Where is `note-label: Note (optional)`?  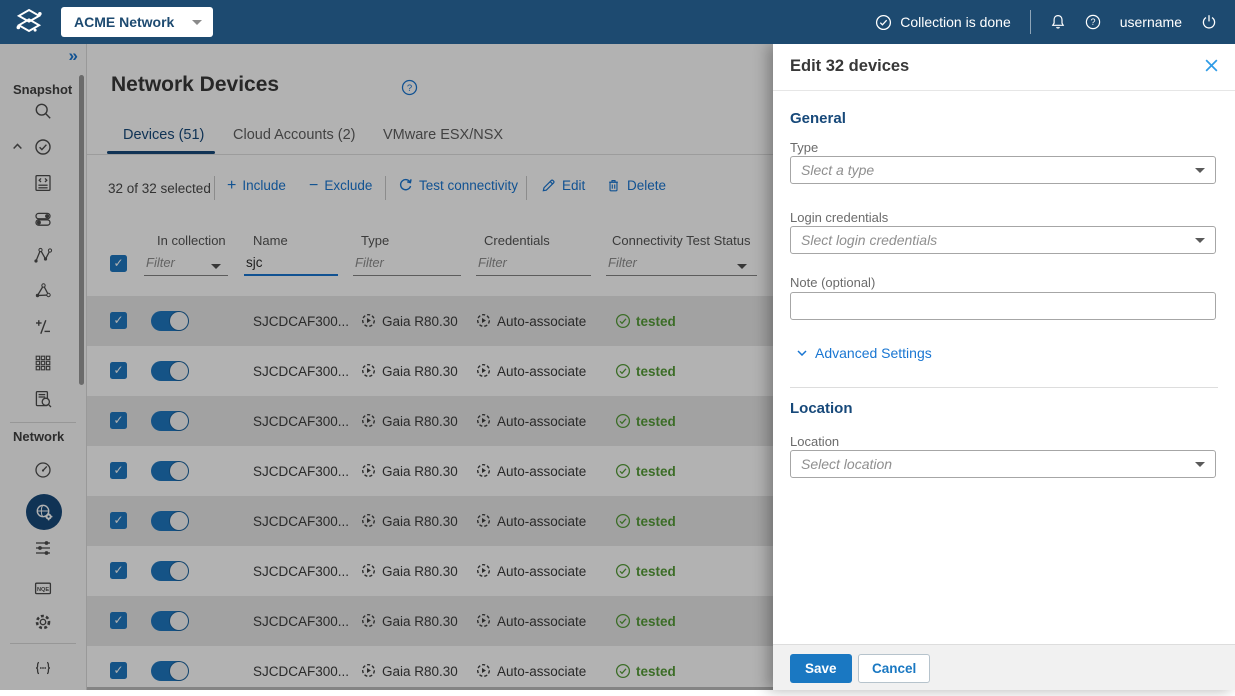 note-label: Note (optional) is located at coordinates (833, 282).